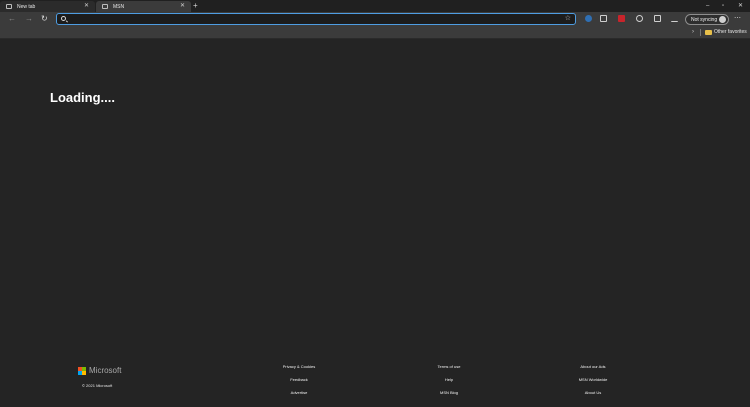  Describe the element at coordinates (593, 379) in the screenshot. I see `footer-link-msn-worldwide: MSN Worldwide` at that location.